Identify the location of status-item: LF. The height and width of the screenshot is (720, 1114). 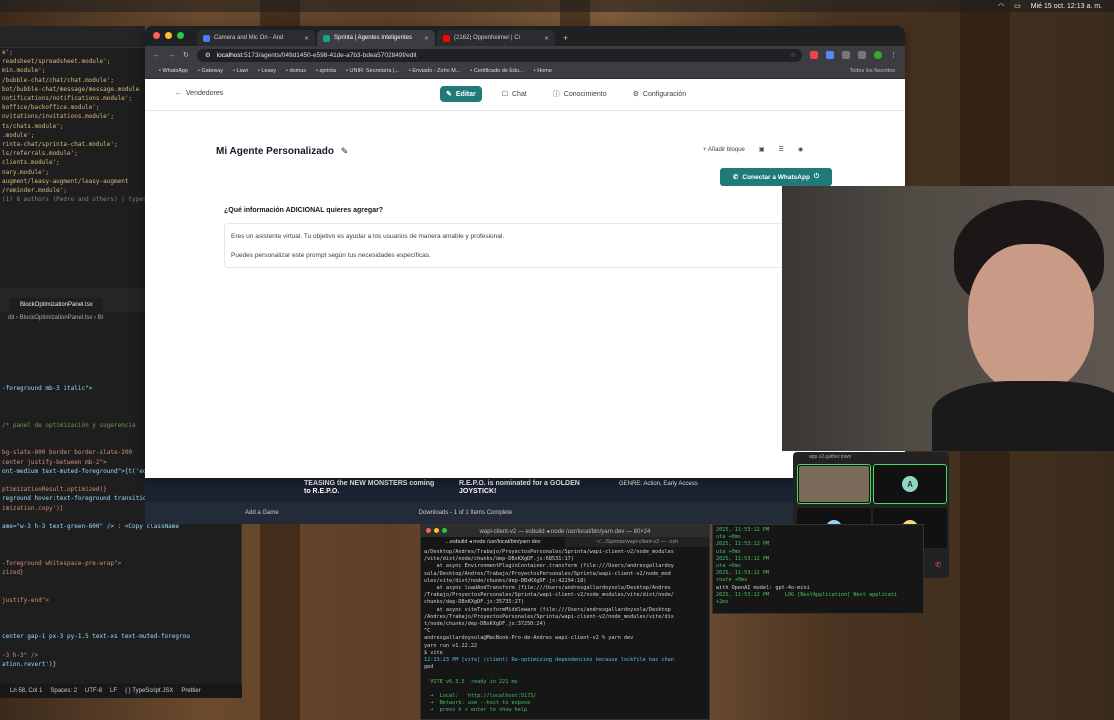
(113, 691).